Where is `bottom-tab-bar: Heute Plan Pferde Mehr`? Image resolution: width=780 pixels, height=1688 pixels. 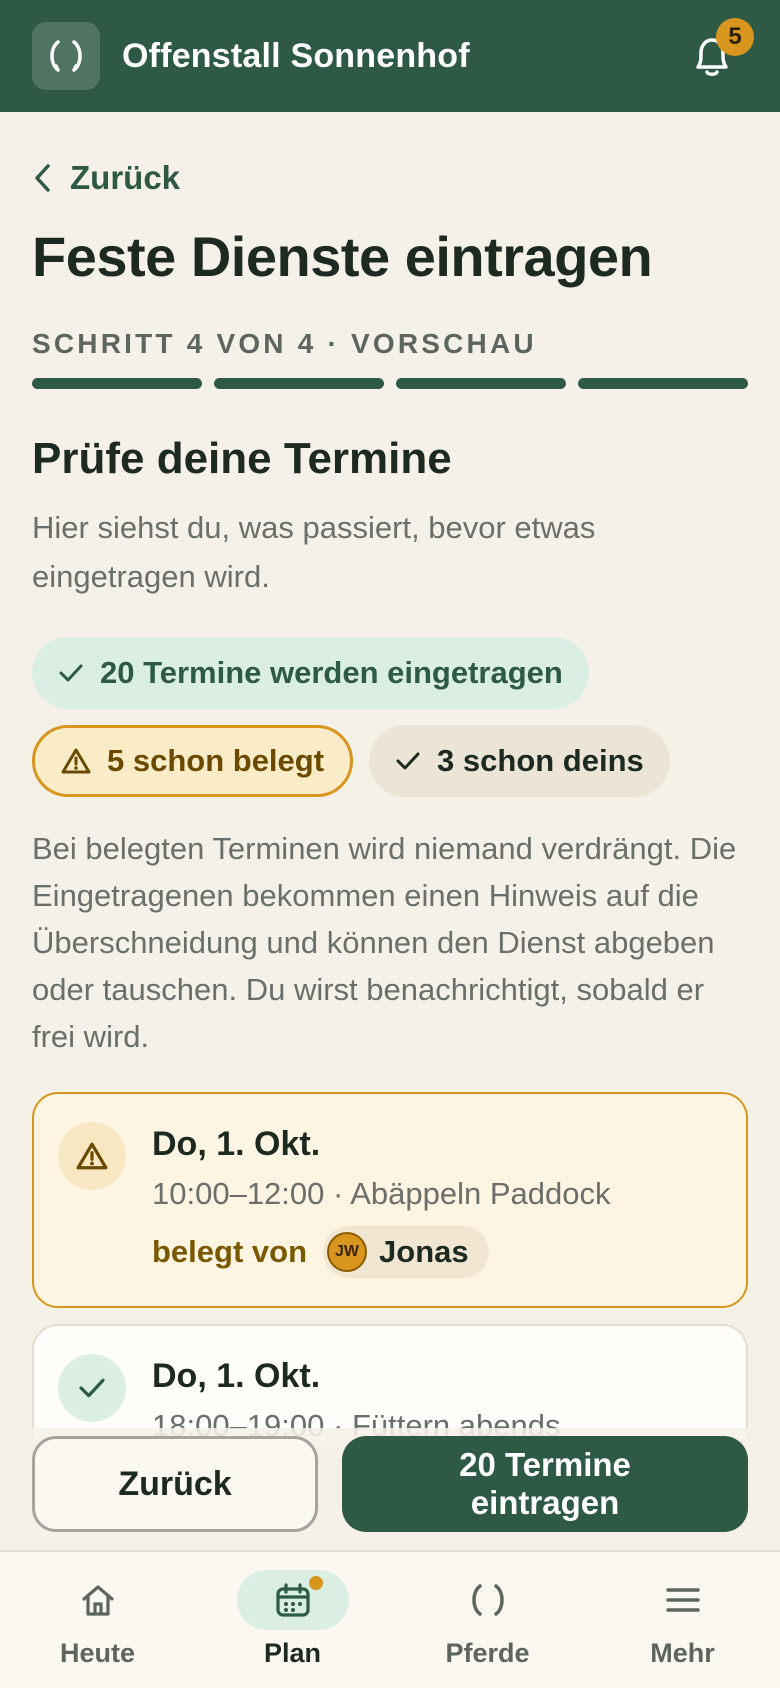 bottom-tab-bar: Heute Plan Pferde Mehr is located at coordinates (390, 1619).